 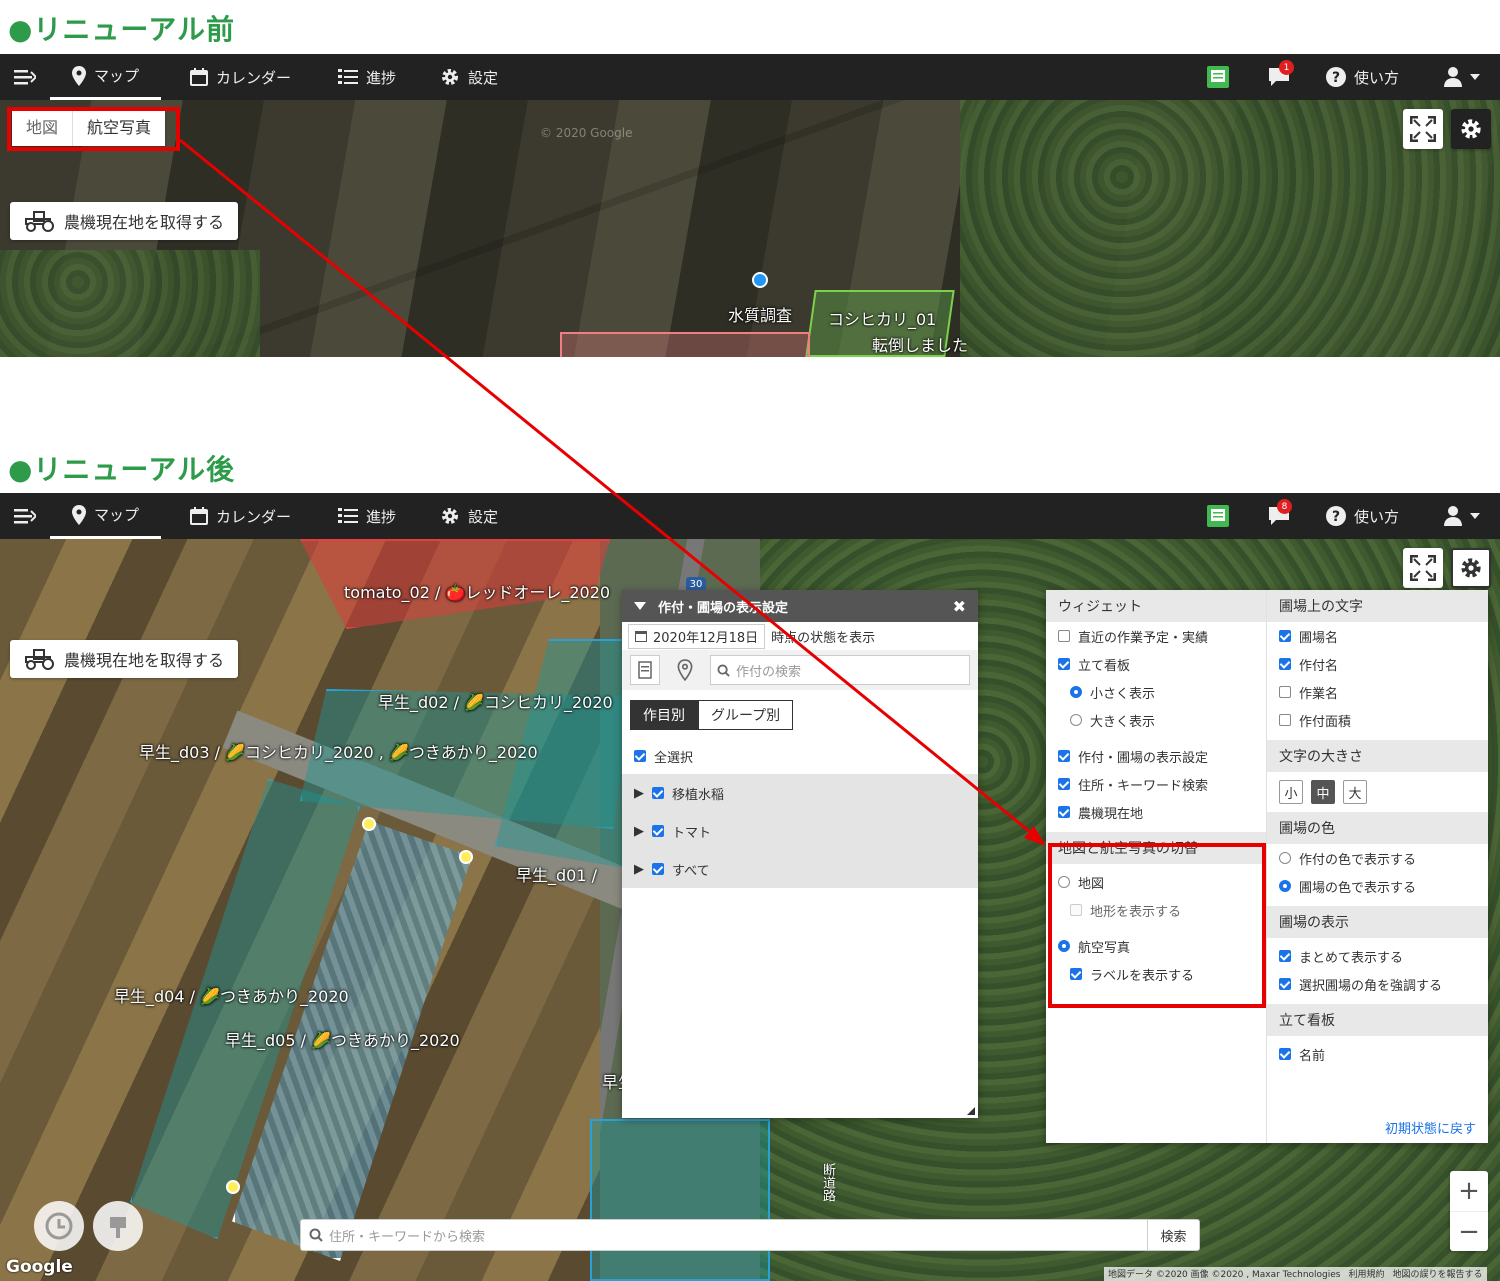 What do you see at coordinates (1377, 886) in the screenshot?
I see `field-color-row: 圃場の色で表示する` at bounding box center [1377, 886].